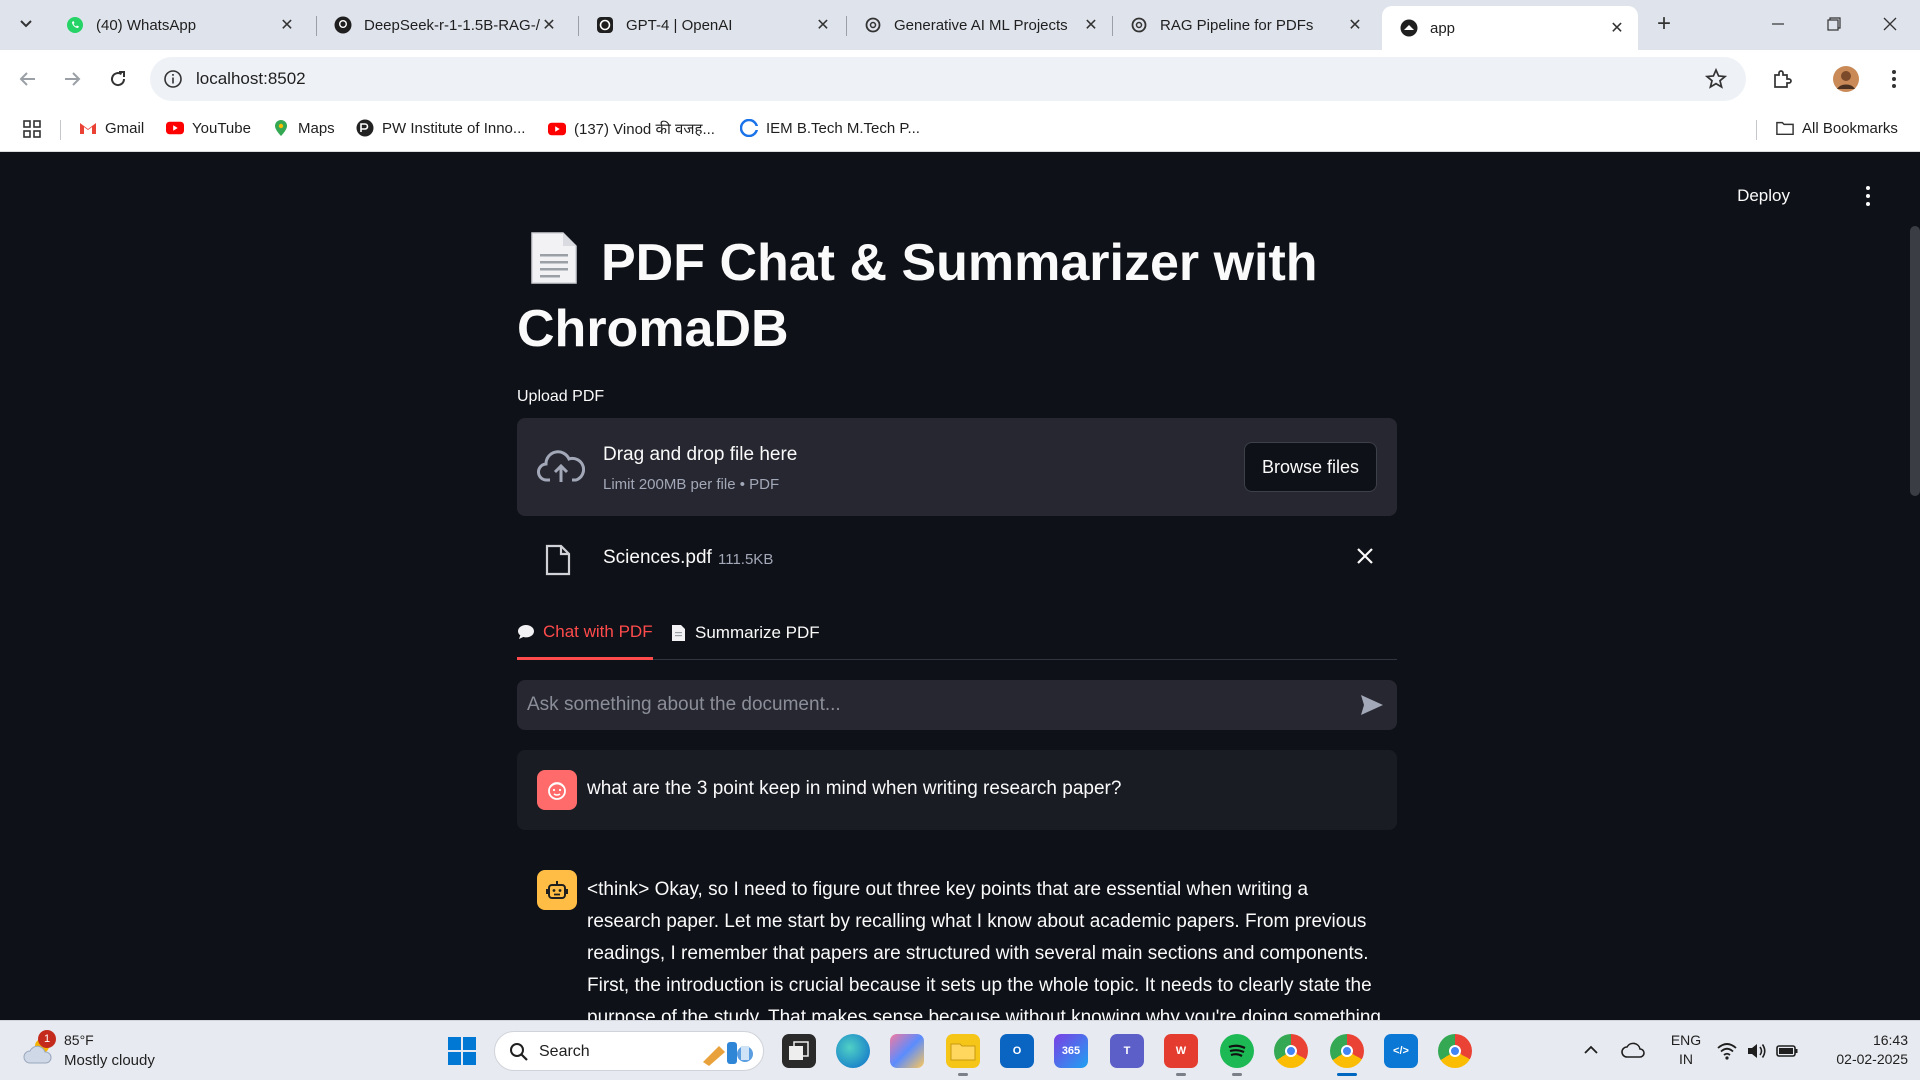  What do you see at coordinates (557, 890) in the screenshot?
I see `assistant-avatar` at bounding box center [557, 890].